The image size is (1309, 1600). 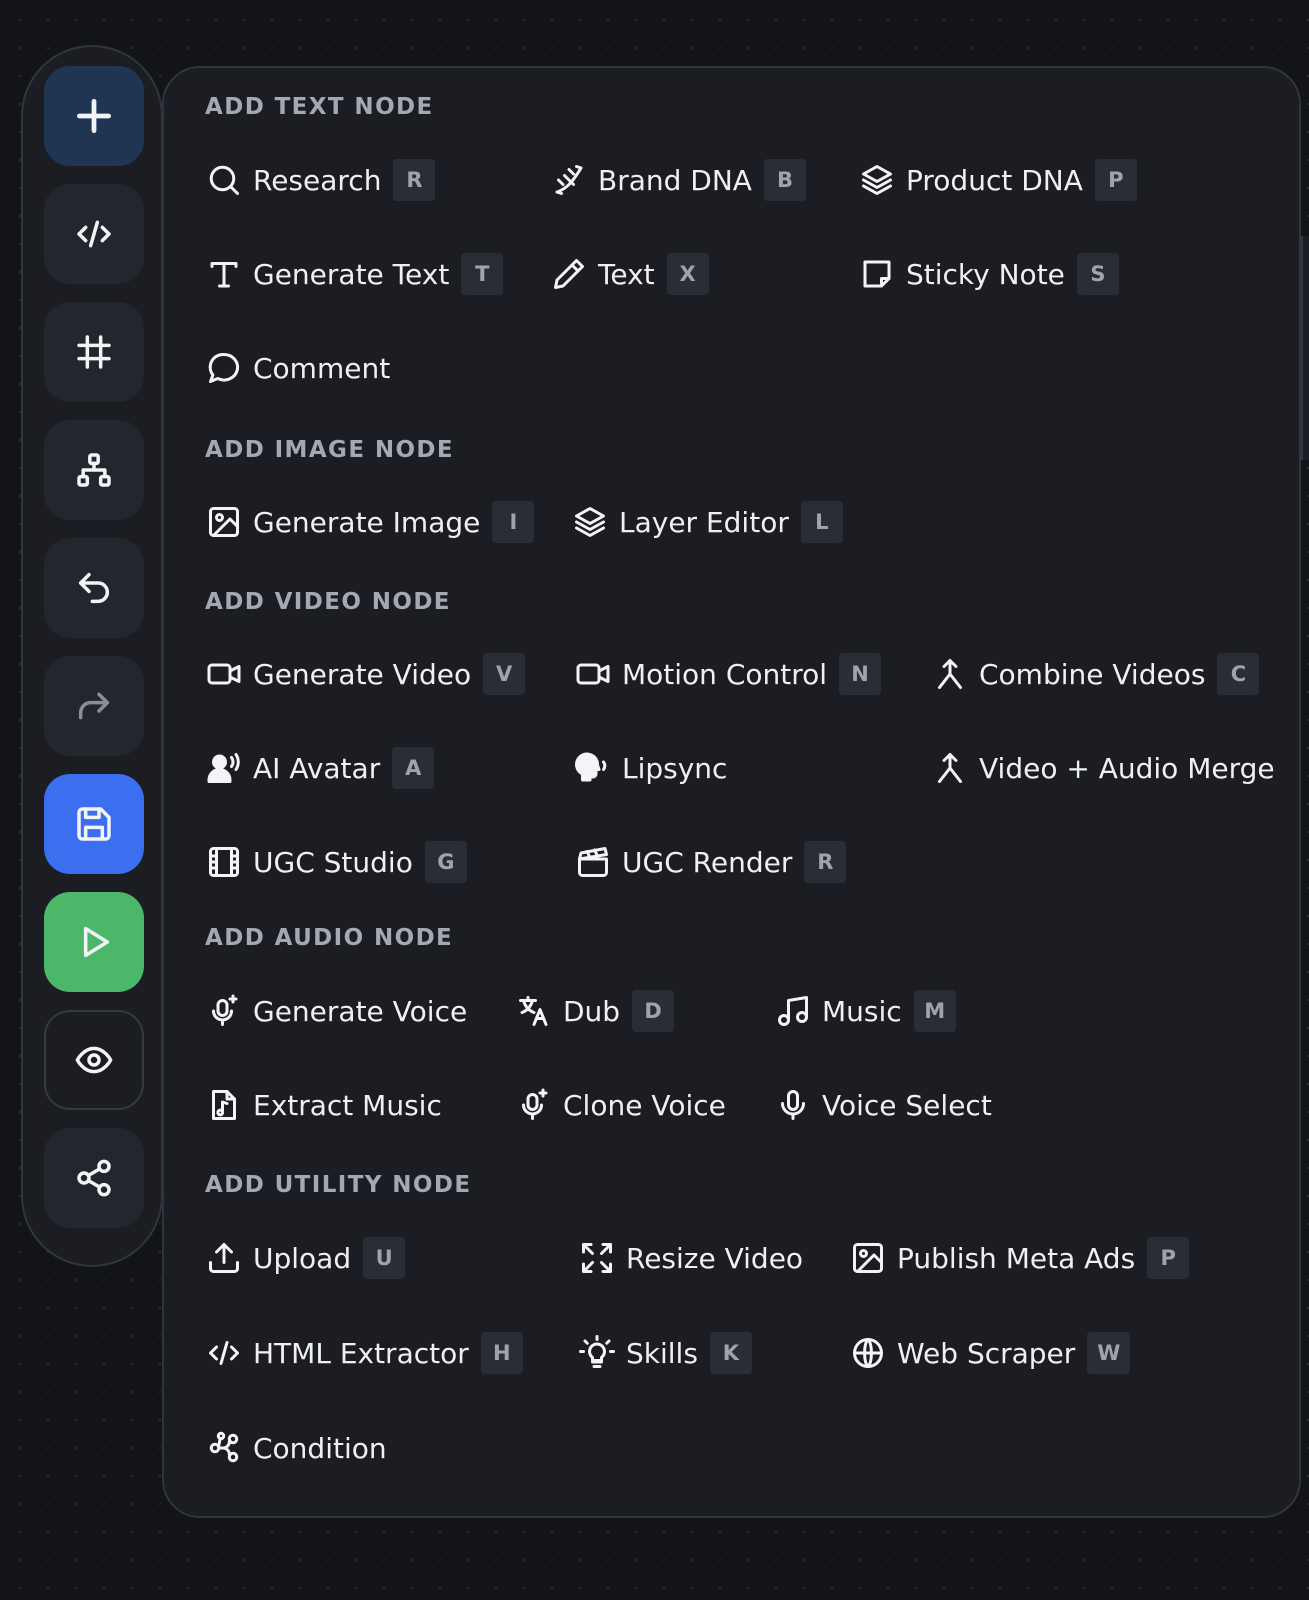 I want to click on item-label: Generate Text, so click(x=351, y=274).